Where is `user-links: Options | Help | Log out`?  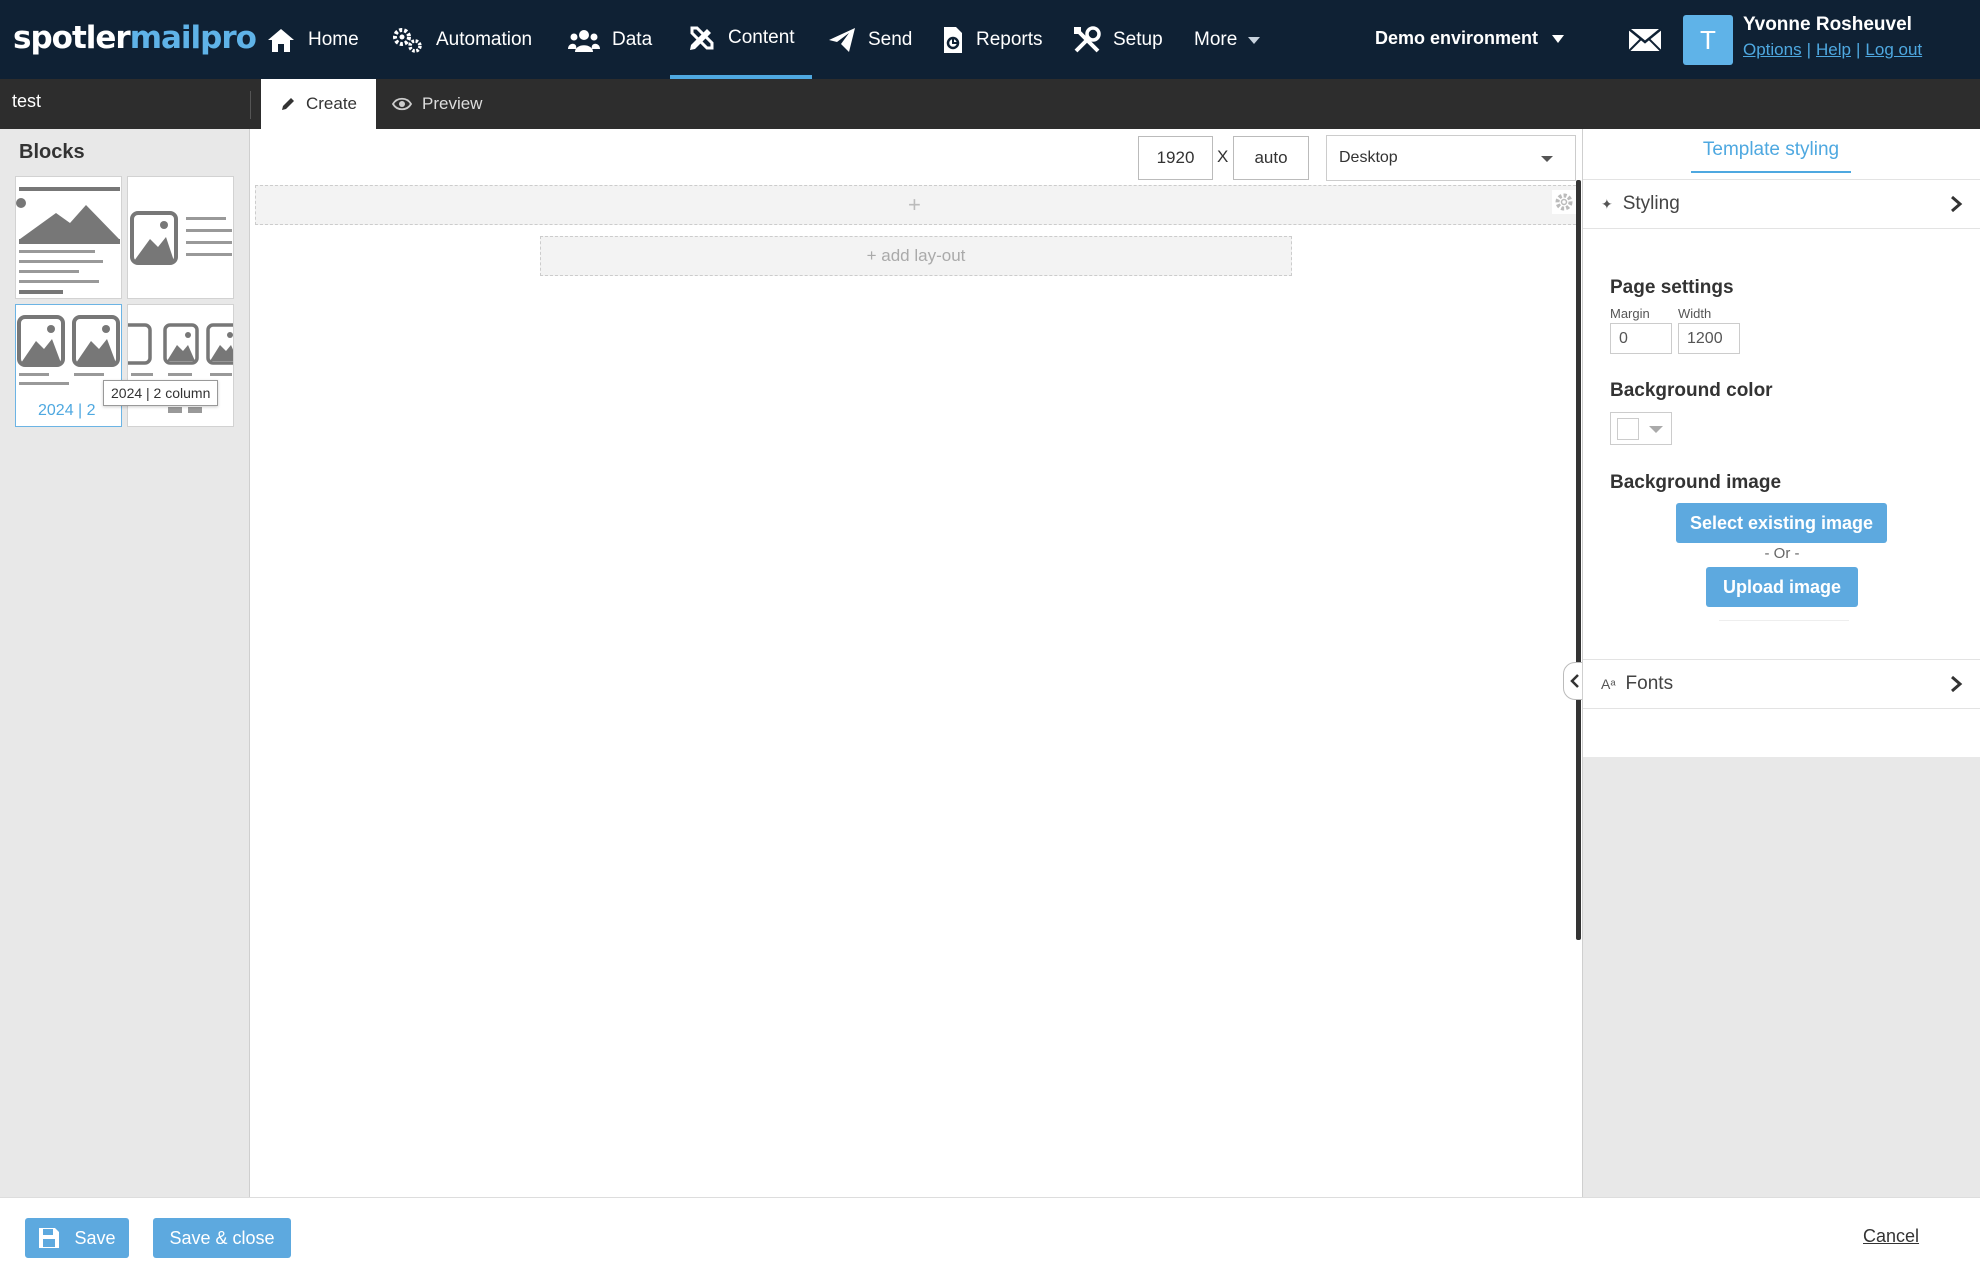
user-links: Options | Help | Log out is located at coordinates (1833, 49).